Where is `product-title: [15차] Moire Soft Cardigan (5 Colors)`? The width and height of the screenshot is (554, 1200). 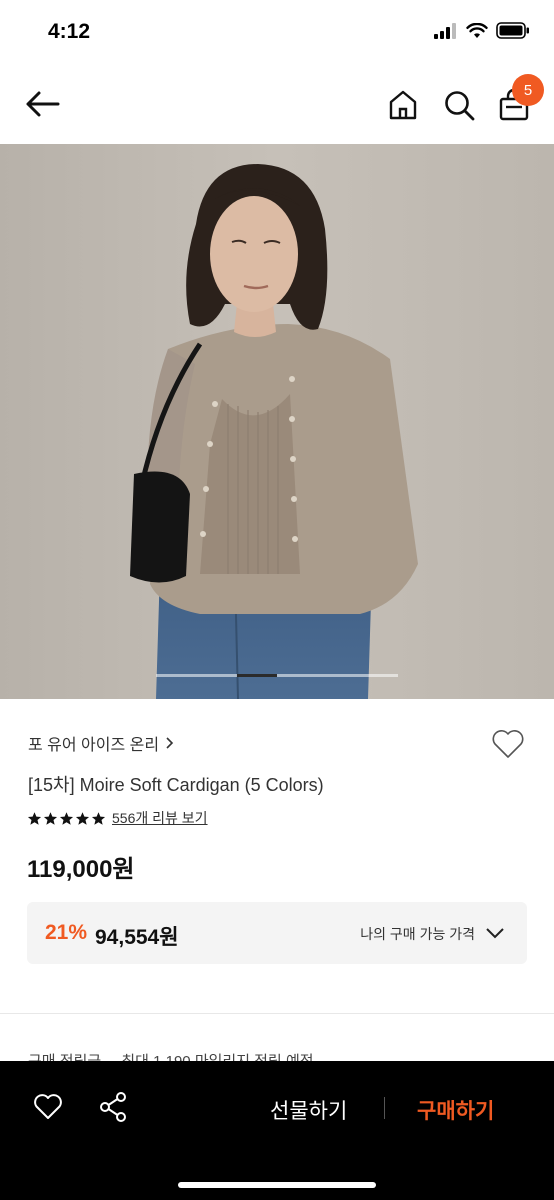
product-title: [15차] Moire Soft Cardigan (5 Colors) is located at coordinates (176, 785).